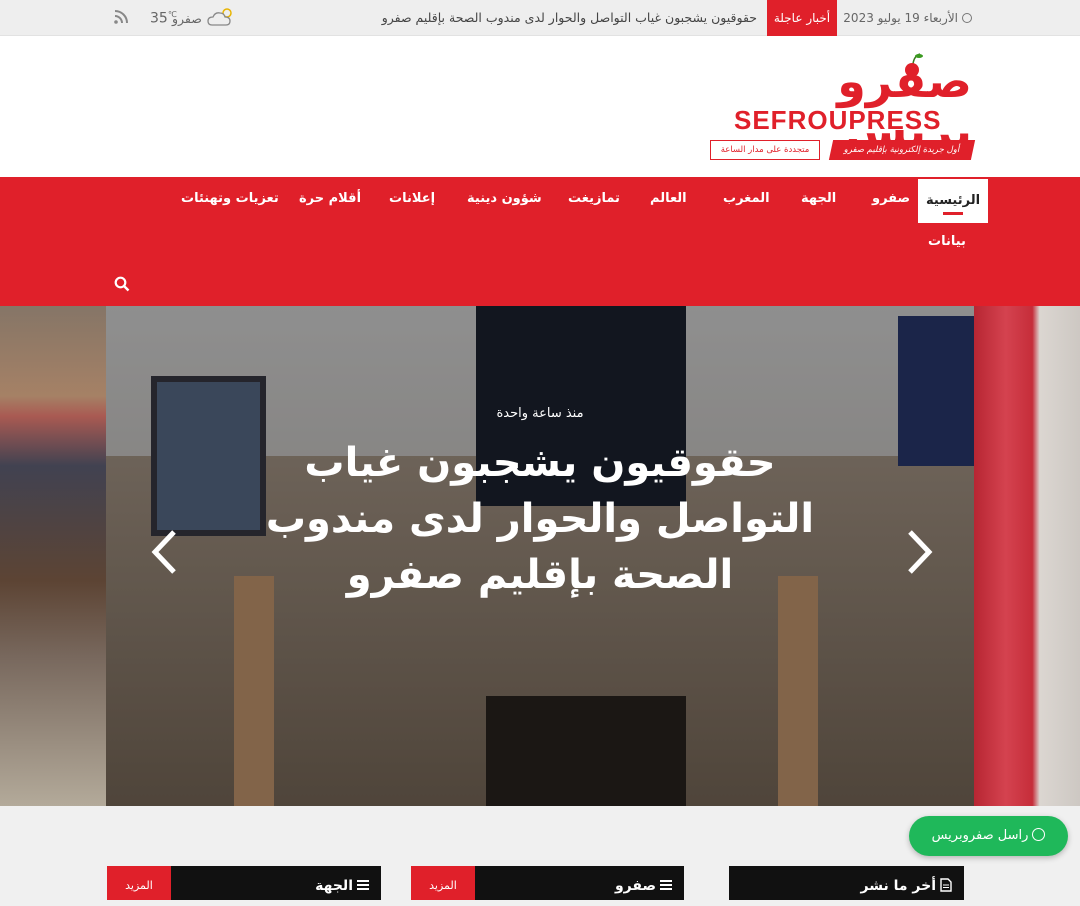 The height and width of the screenshot is (906, 1080). I want to click on nav-item-sefrou: صفرو, so click(891, 199).